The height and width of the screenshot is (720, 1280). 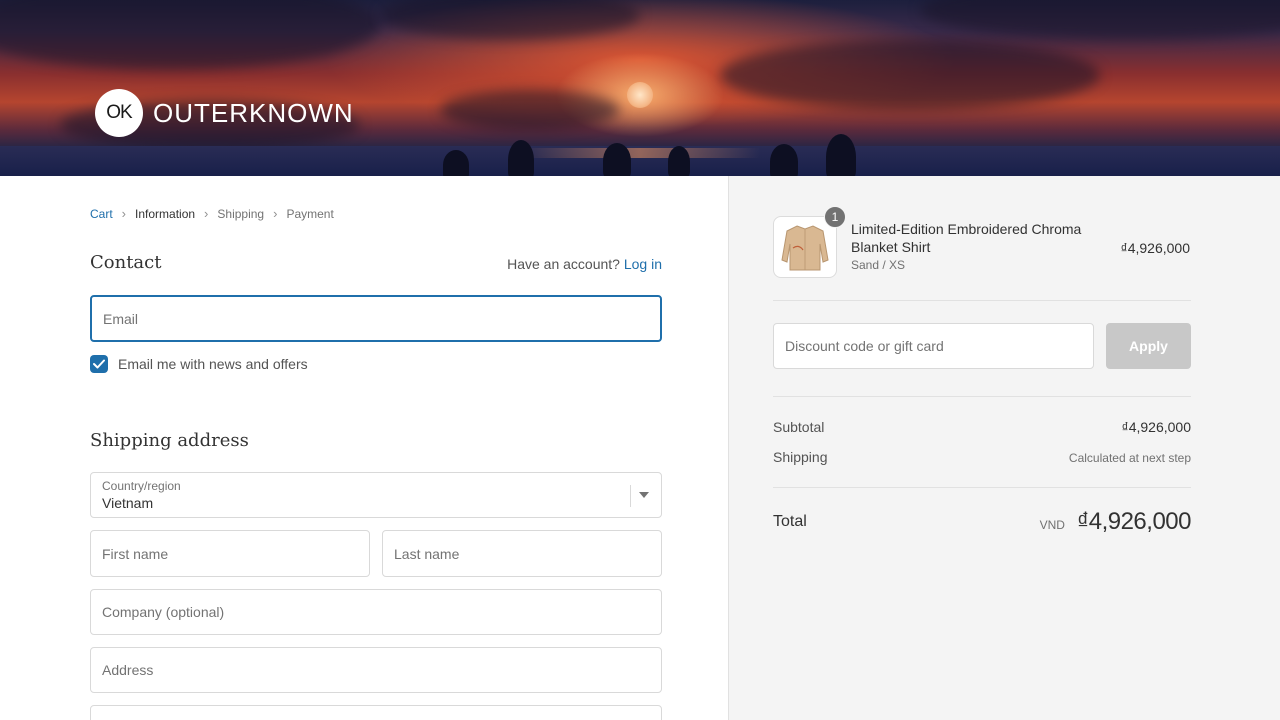 I want to click on discount-input, so click(x=933, y=346).